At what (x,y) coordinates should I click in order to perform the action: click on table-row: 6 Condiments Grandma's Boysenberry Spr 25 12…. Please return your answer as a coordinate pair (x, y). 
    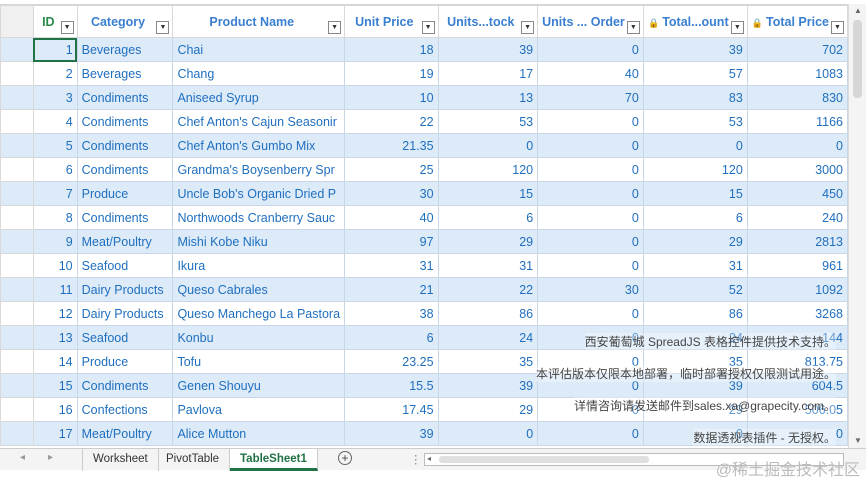
    Looking at the image, I should click on (424, 169).